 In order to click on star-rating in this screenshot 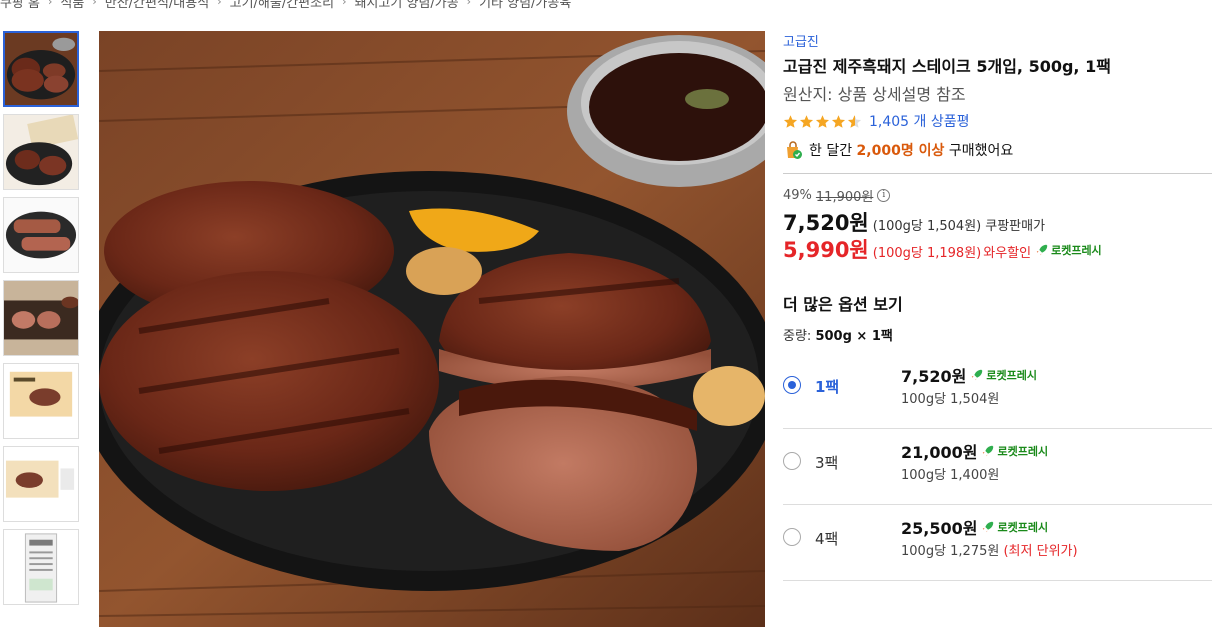, I will do `click(823, 121)`.